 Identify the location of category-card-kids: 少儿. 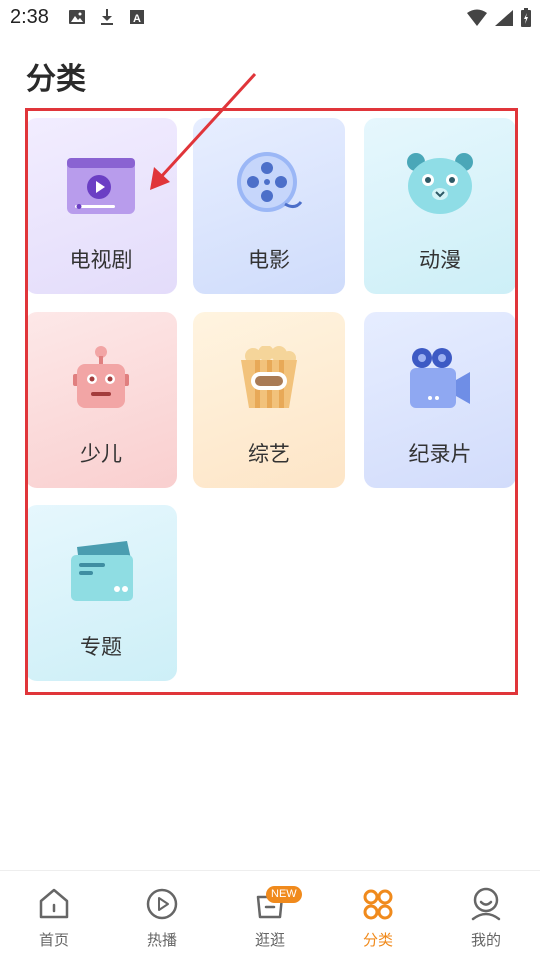
(101, 400).